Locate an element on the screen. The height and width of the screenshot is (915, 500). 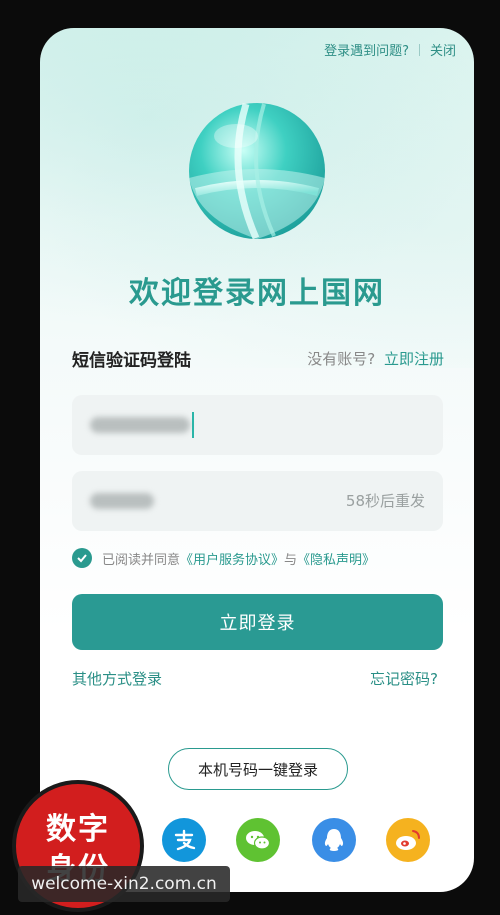
login-method-row: 短信验证码登陆 没有账号? 立即注册 is located at coordinates (258, 358).